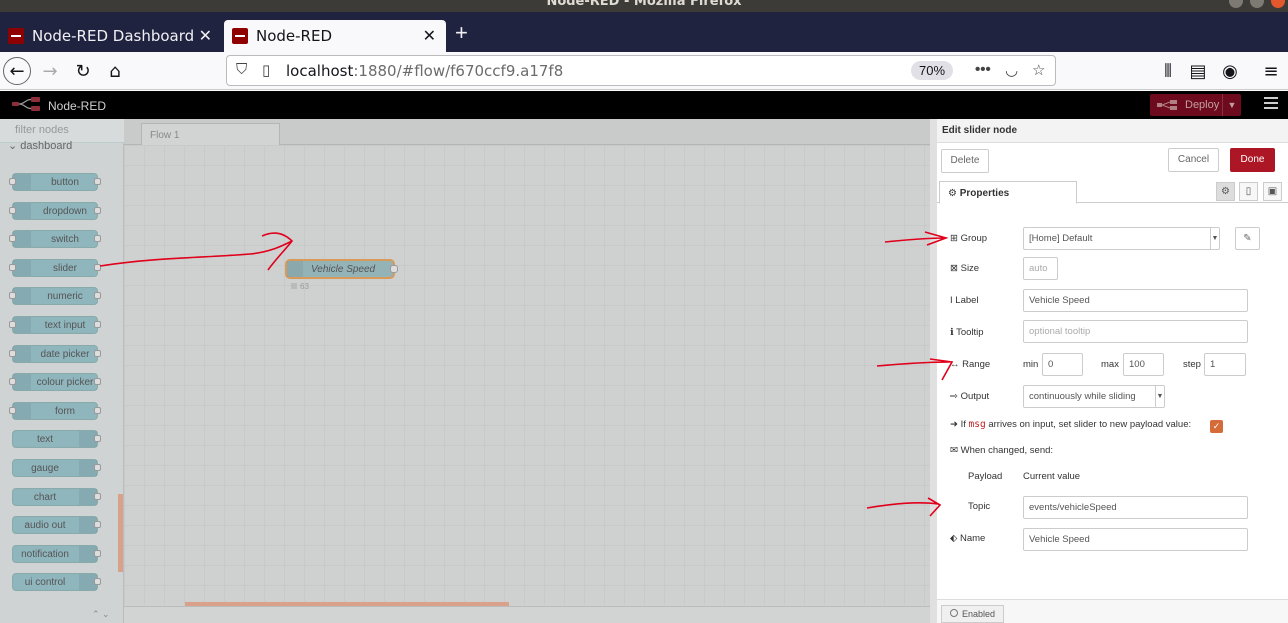  What do you see at coordinates (65, 182) in the screenshot?
I see `palette-node-label: button` at bounding box center [65, 182].